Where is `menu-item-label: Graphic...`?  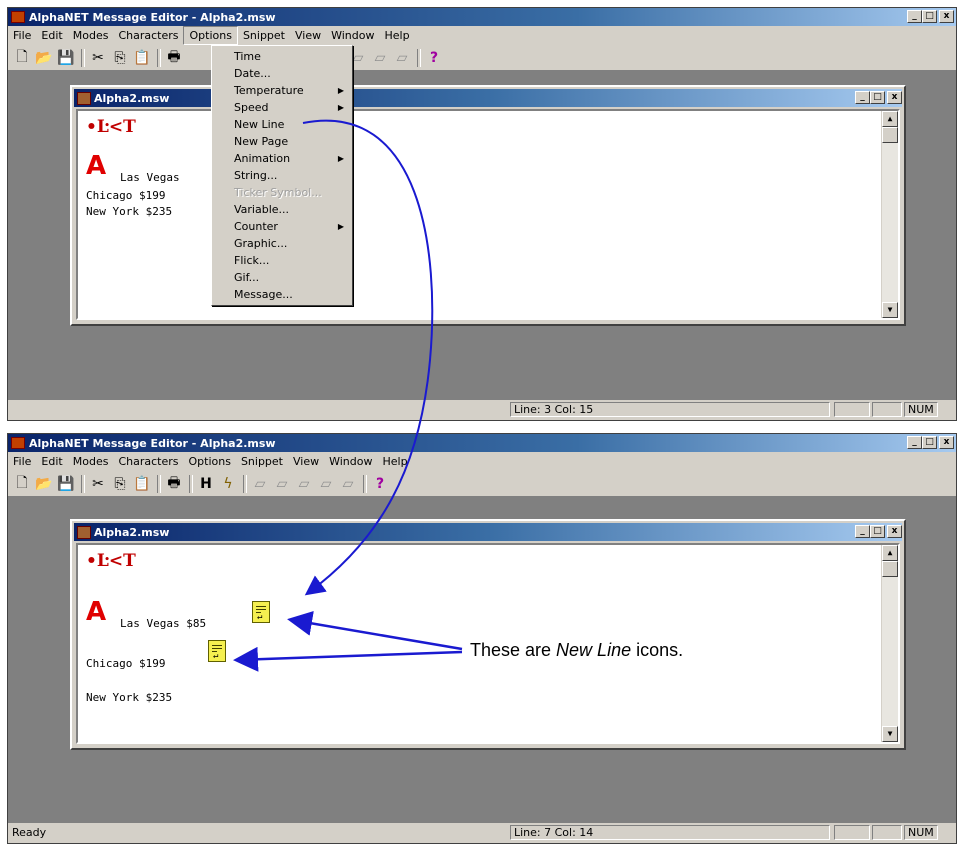
menu-item-label: Graphic... is located at coordinates (261, 243).